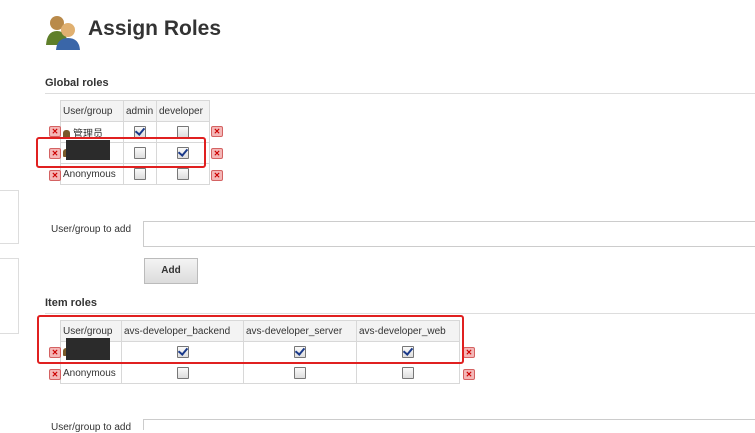 The height and width of the screenshot is (433, 755). Describe the element at coordinates (77, 83) in the screenshot. I see `global-roles-heading: Global roles` at that location.